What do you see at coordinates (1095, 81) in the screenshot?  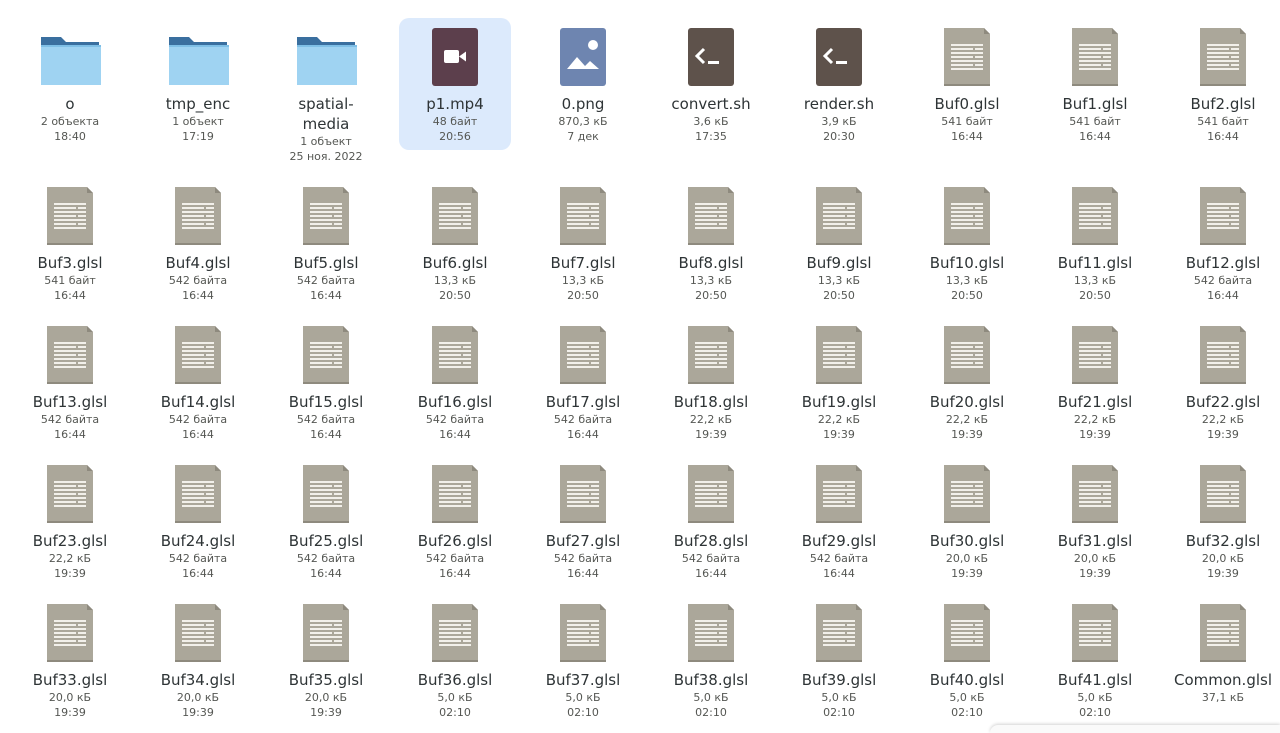 I see `file-item: Buf1.glsl 541 байт 16:44` at bounding box center [1095, 81].